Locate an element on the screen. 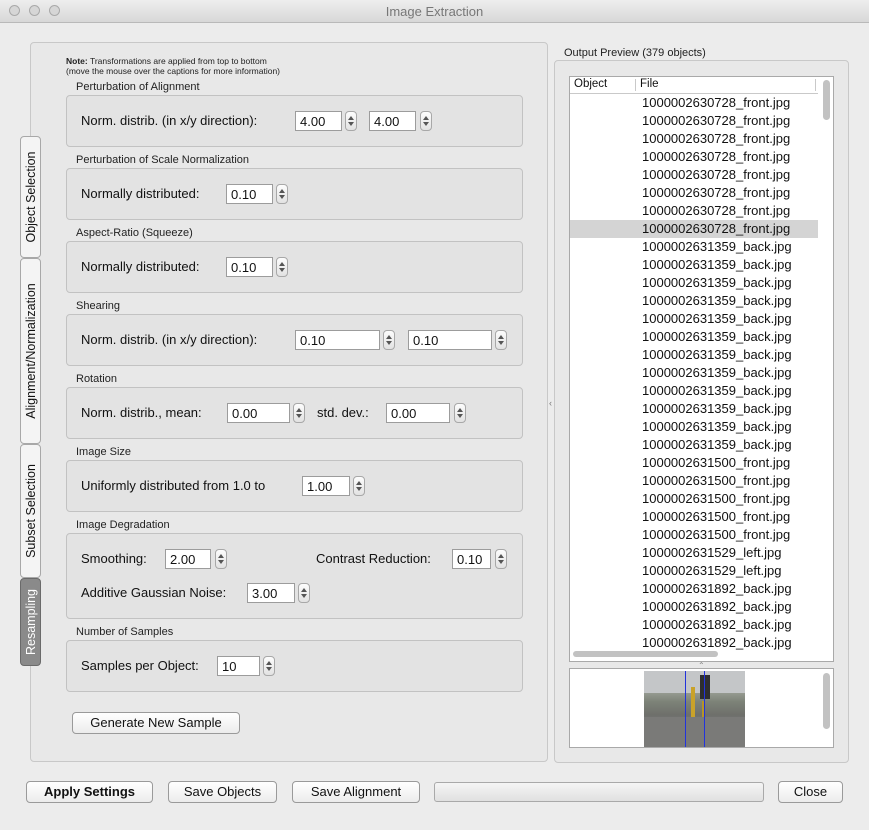 Image resolution: width=869 pixels, height=830 pixels. apply-settings-button: Apply Settings is located at coordinates (89, 792).